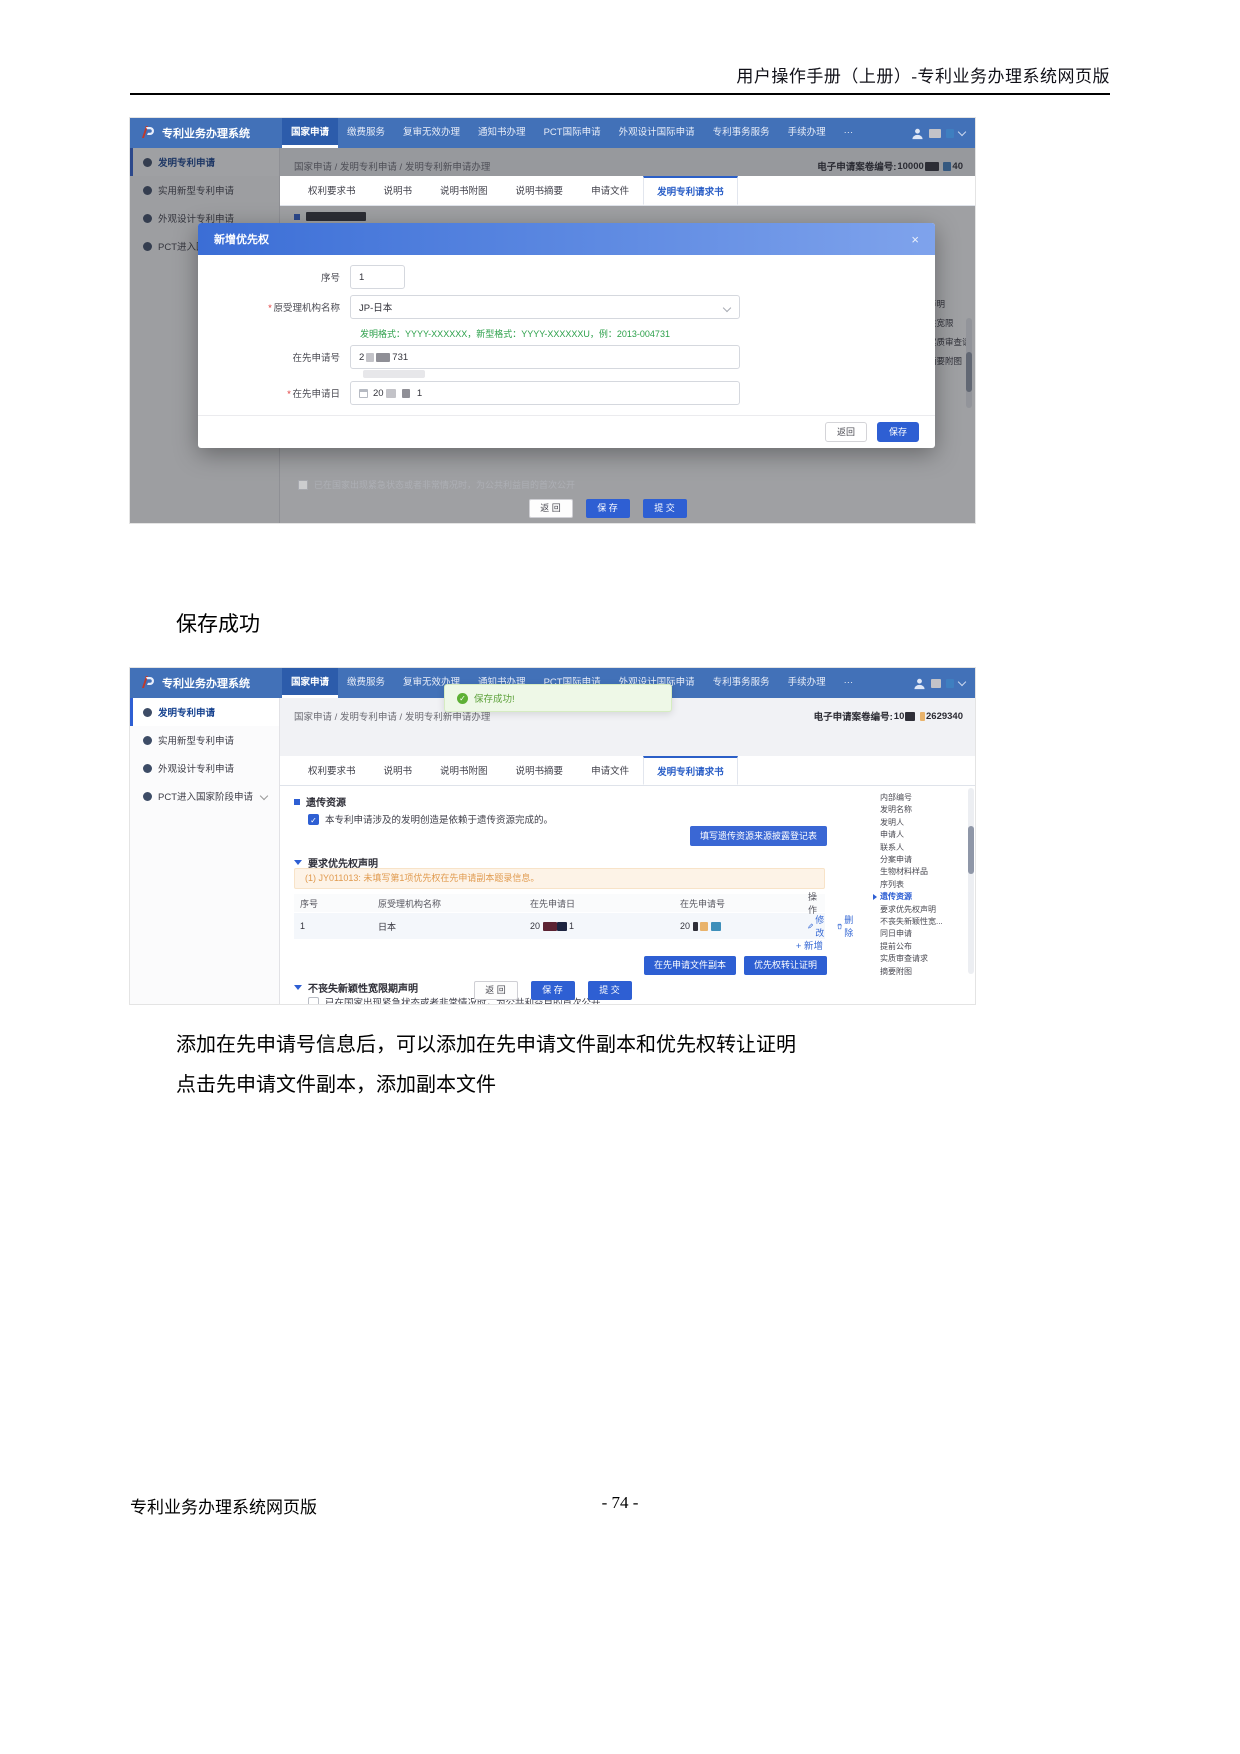 The height and width of the screenshot is (1754, 1240). Describe the element at coordinates (572, 133) in the screenshot. I see `nav-menu-item: PCT国际申请` at that location.